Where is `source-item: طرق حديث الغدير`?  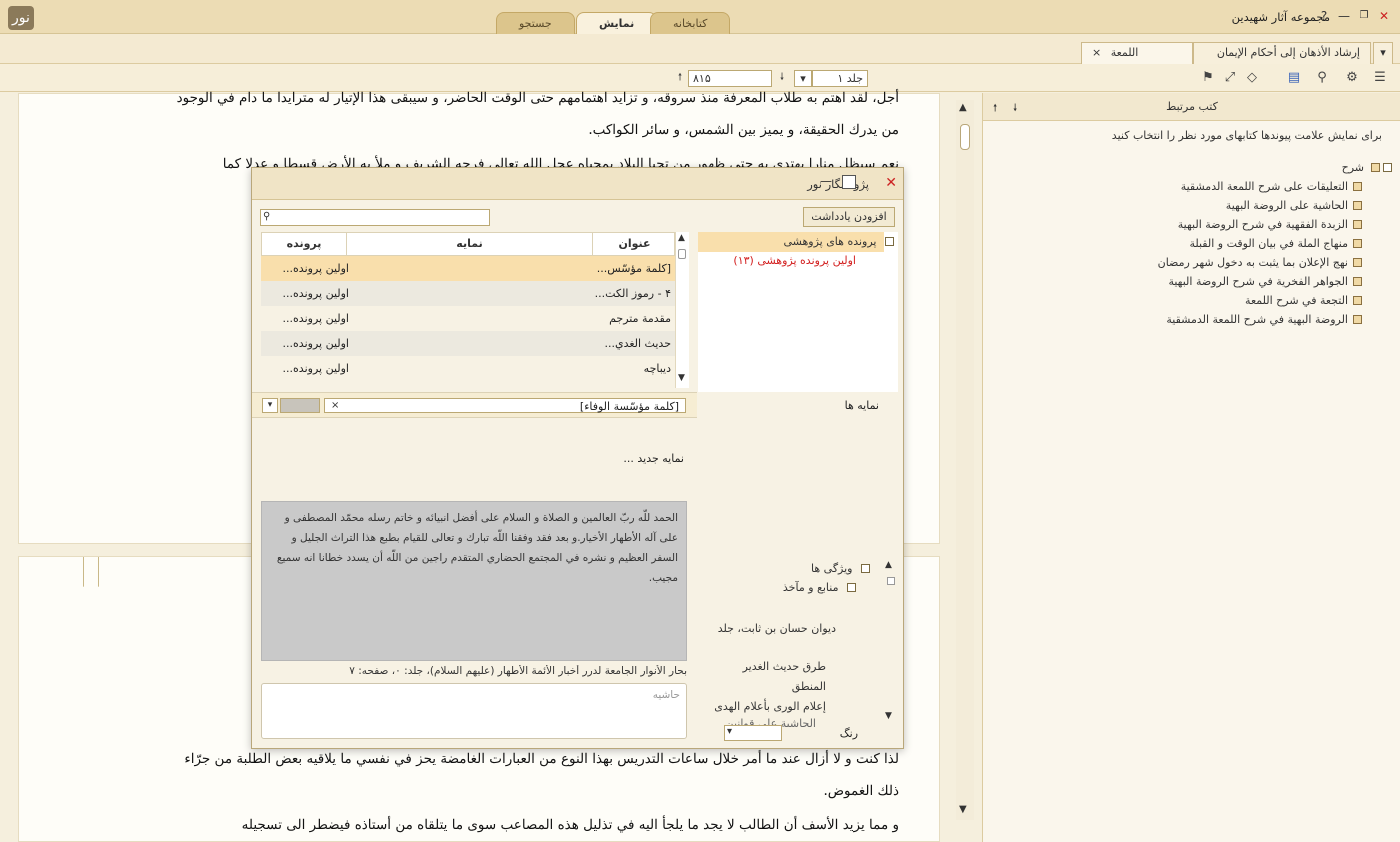 source-item: طرق حديث الغدير is located at coordinates (784, 666).